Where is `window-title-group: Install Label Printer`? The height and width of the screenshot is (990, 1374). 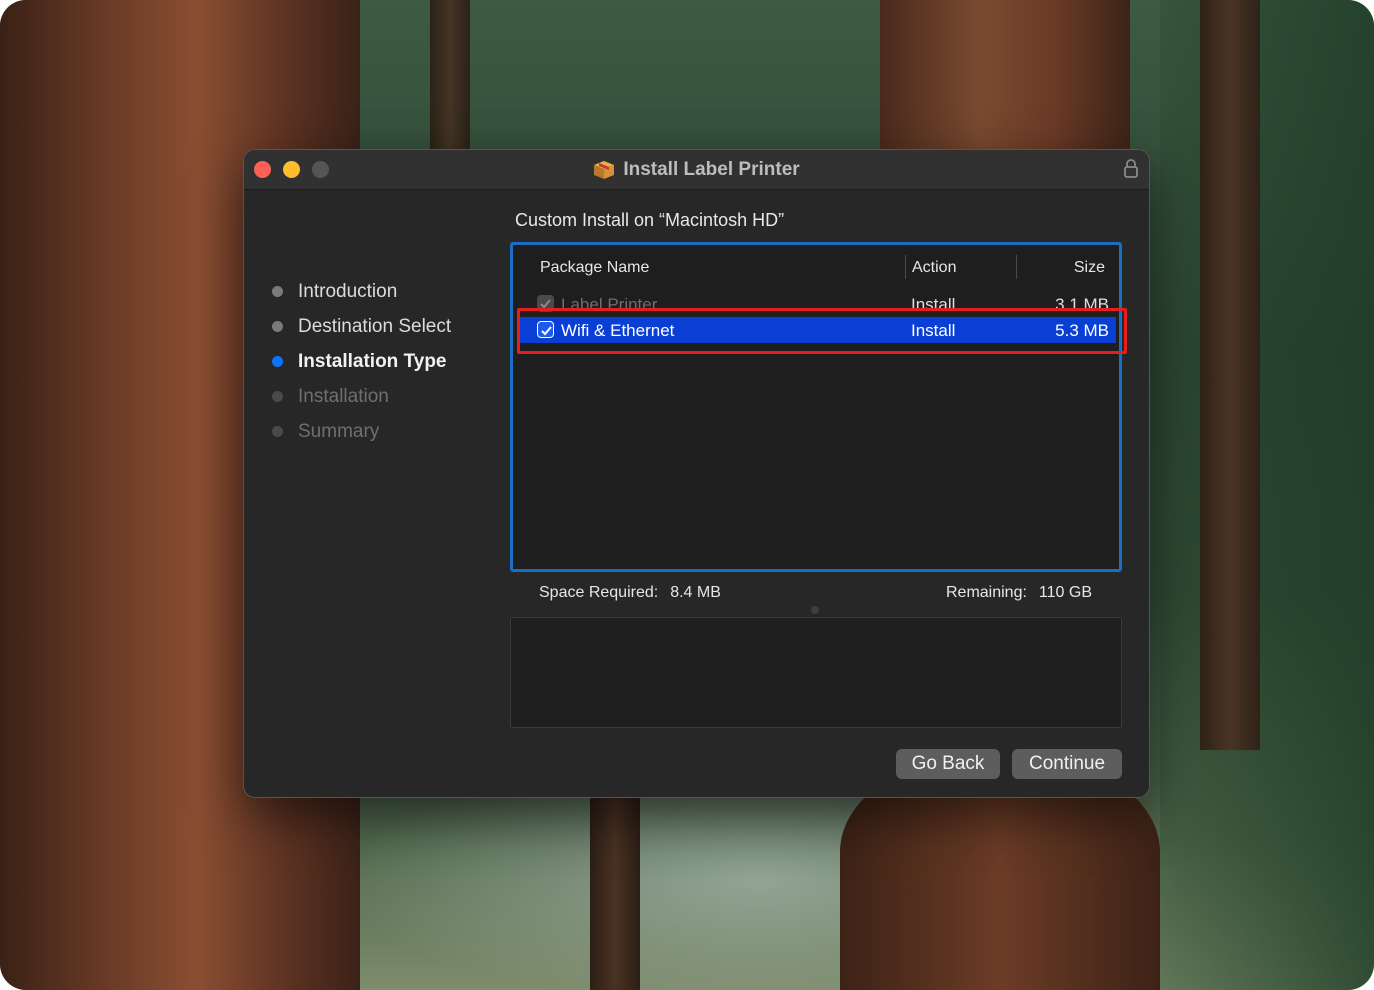 window-title-group: Install Label Printer is located at coordinates (696, 170).